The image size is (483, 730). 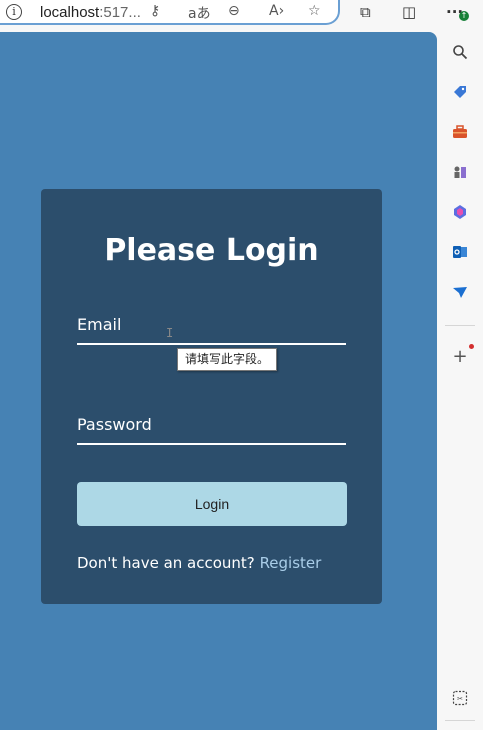 What do you see at coordinates (471, 346) in the screenshot?
I see `notification-dot-icon` at bounding box center [471, 346].